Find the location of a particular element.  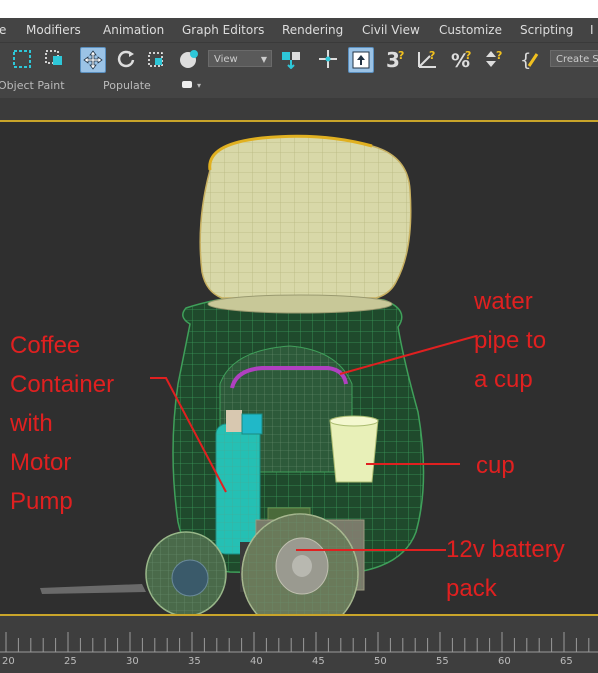

named-selection-glyph: { is located at coordinates (529, 60).